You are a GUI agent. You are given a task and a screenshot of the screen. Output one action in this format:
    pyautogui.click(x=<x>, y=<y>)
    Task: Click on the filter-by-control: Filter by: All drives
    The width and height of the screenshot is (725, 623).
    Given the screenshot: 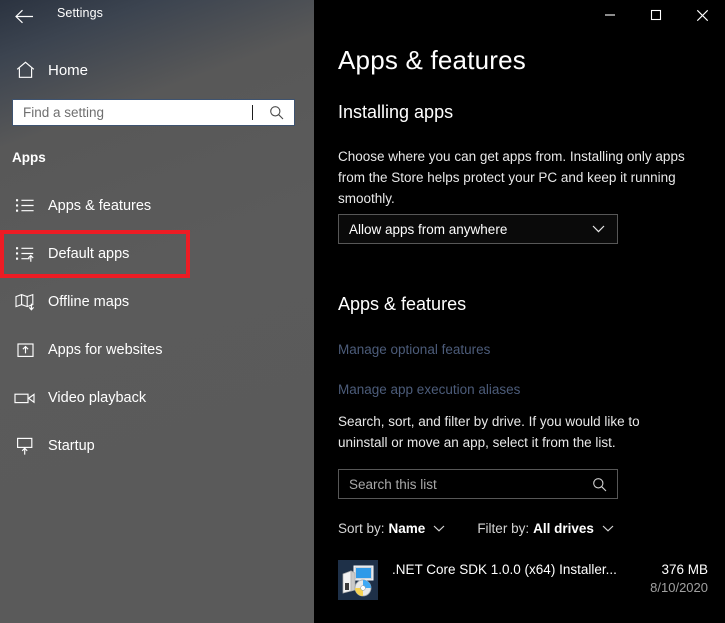 What is the action you would take?
    pyautogui.click(x=545, y=528)
    